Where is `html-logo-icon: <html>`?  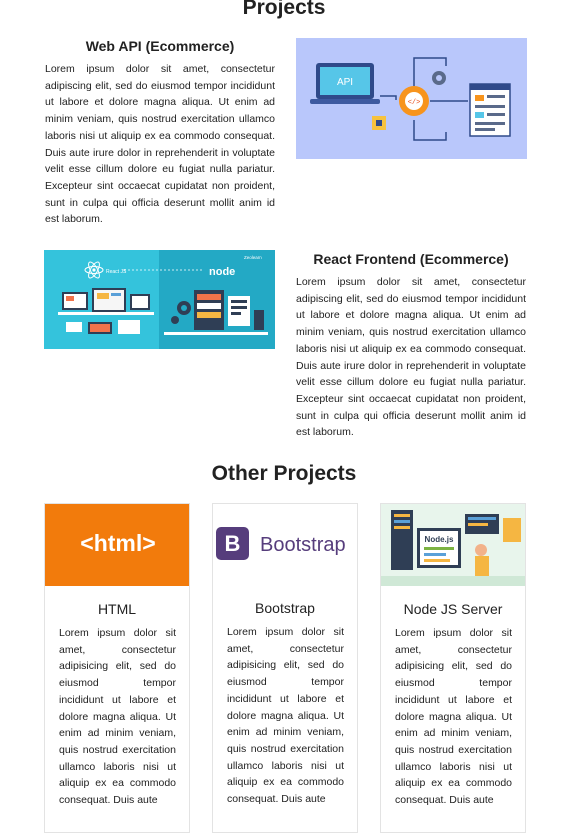 html-logo-icon: <html> is located at coordinates (117, 545).